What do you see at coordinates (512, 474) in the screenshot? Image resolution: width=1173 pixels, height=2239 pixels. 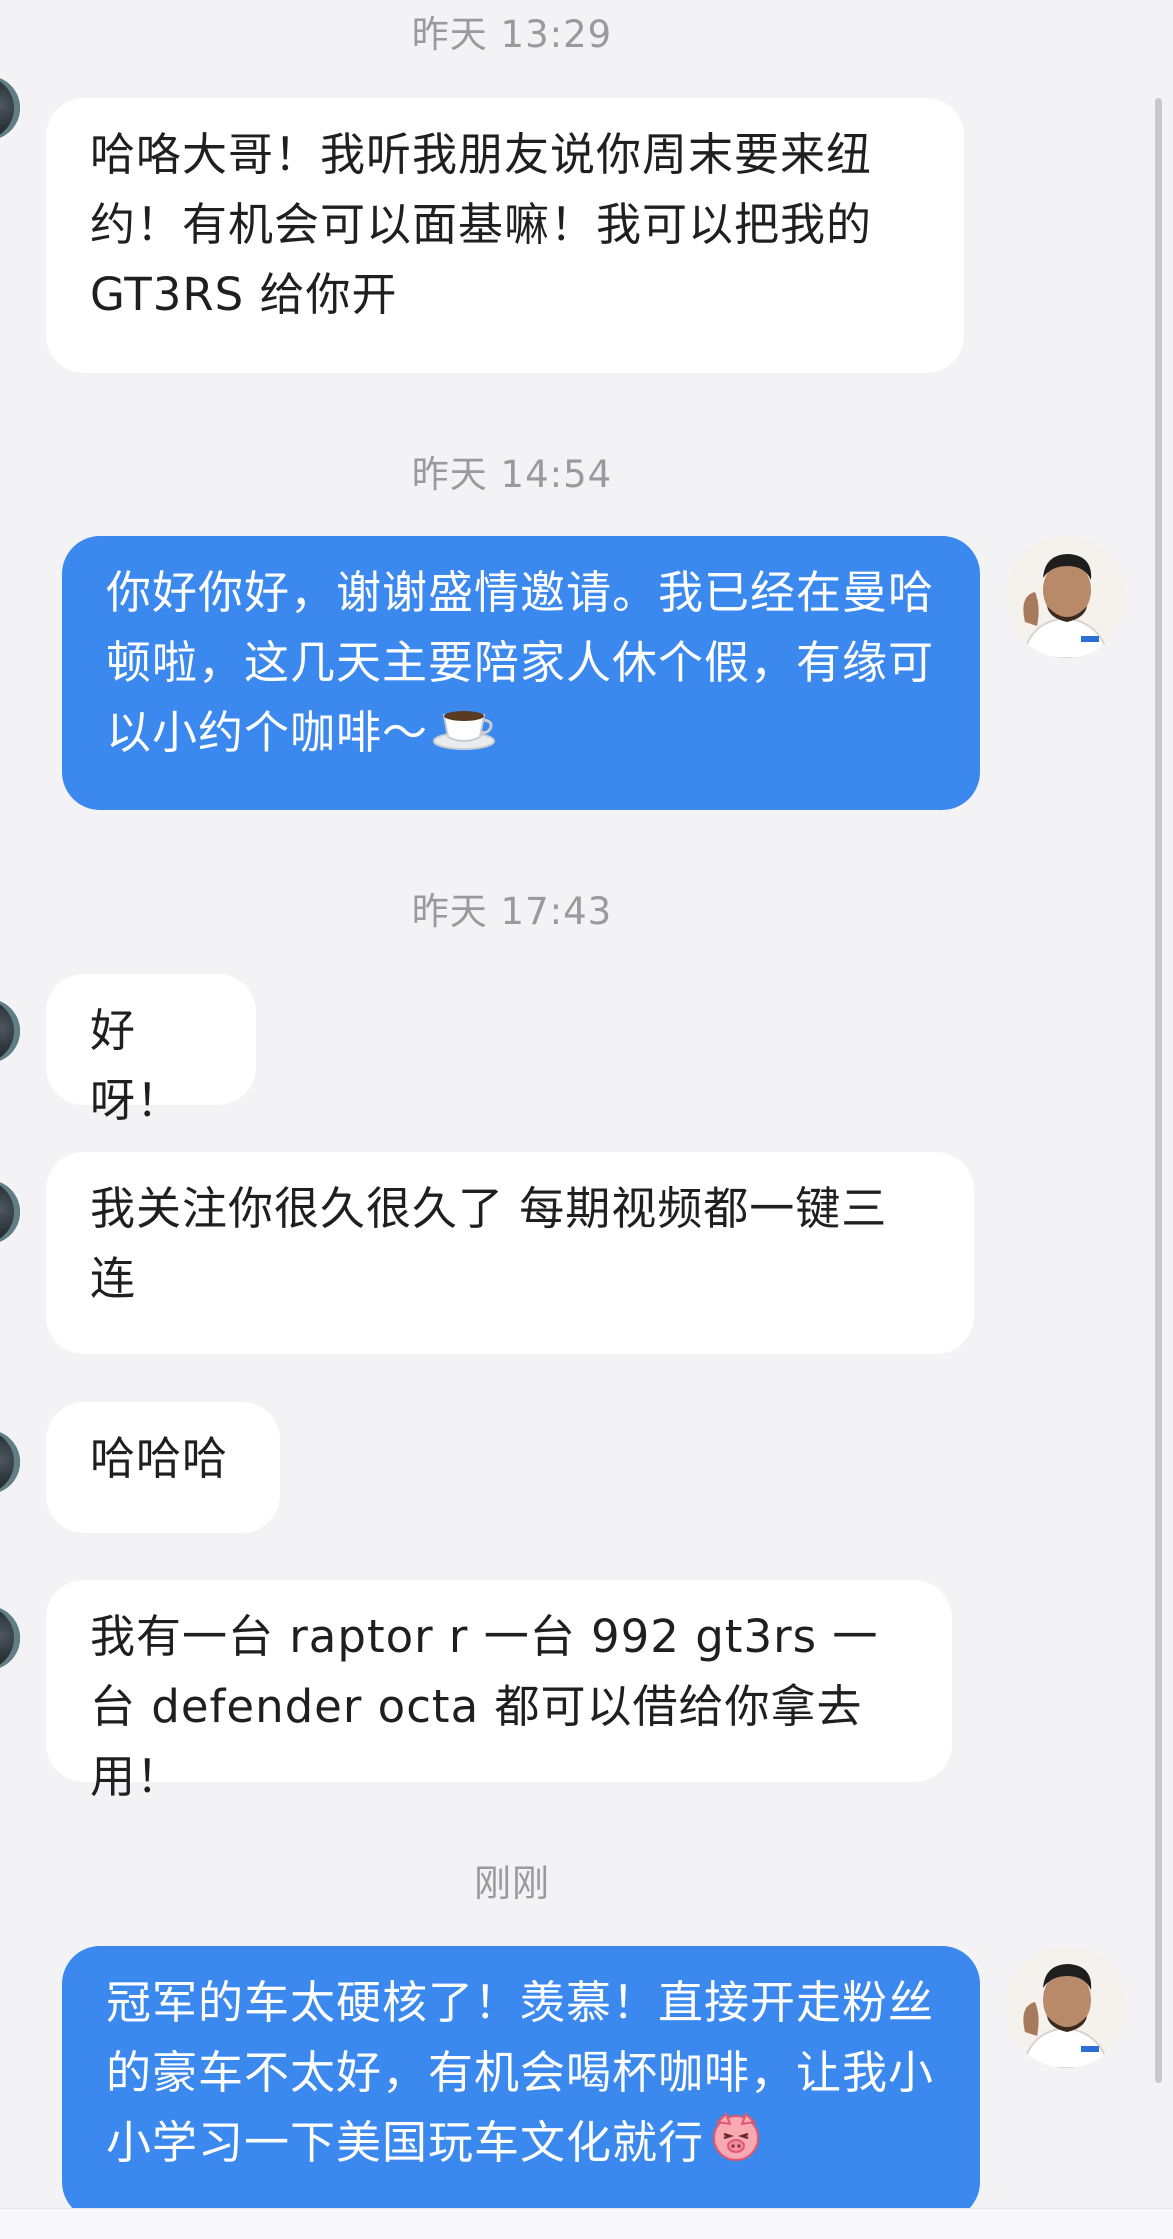 I see `timestamp: 昨天 14:54` at bounding box center [512, 474].